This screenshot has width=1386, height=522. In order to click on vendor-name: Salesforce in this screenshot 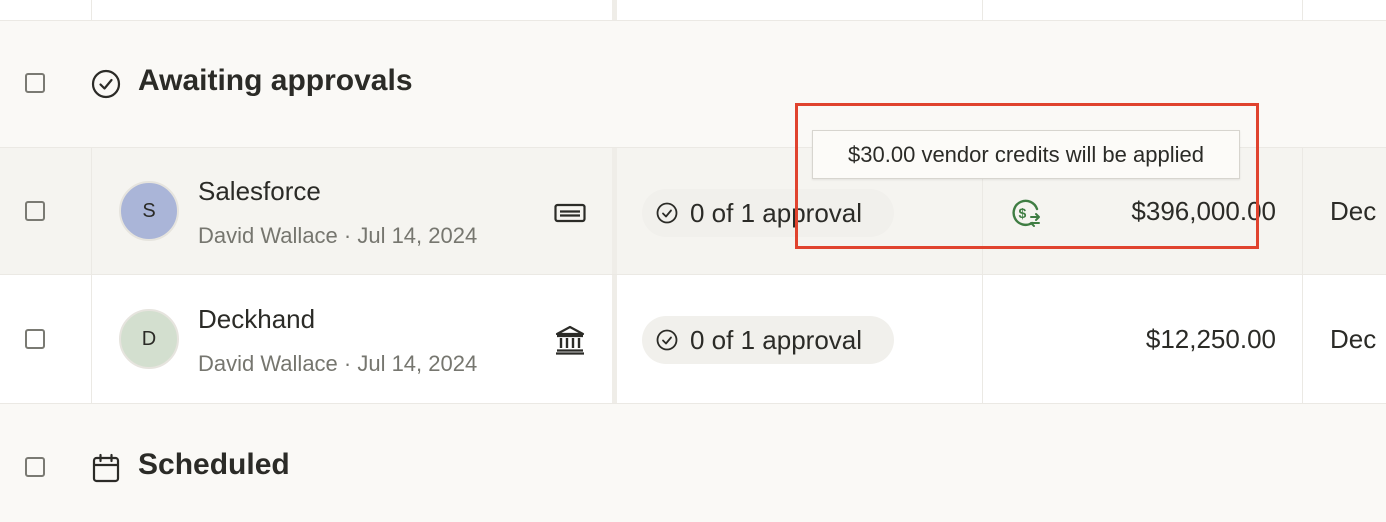, I will do `click(259, 191)`.